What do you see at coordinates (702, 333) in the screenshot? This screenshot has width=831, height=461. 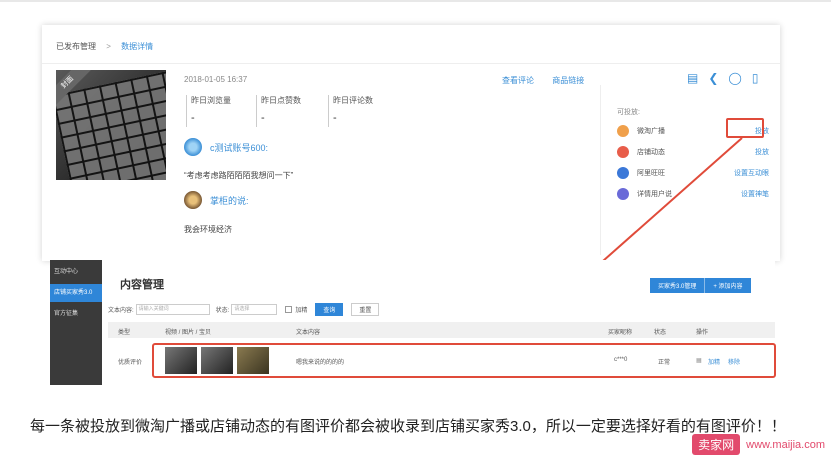 I see `col-actions: 操作` at bounding box center [702, 333].